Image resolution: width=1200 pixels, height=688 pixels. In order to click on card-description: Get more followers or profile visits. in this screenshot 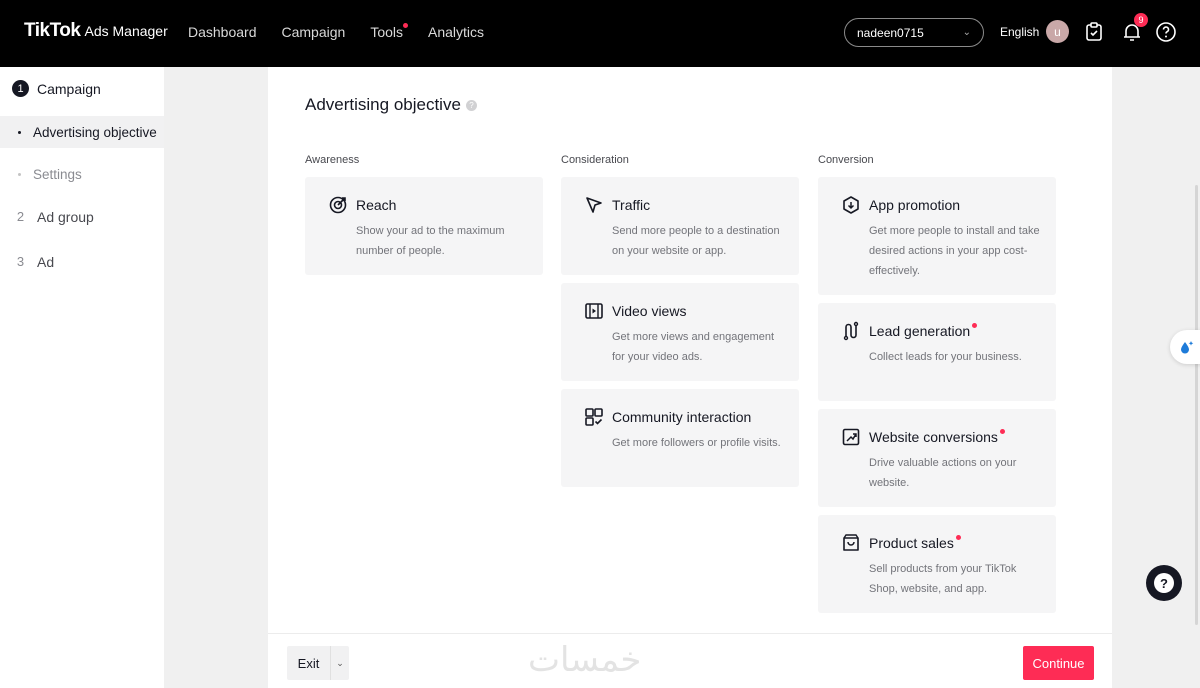, I will do `click(696, 443)`.